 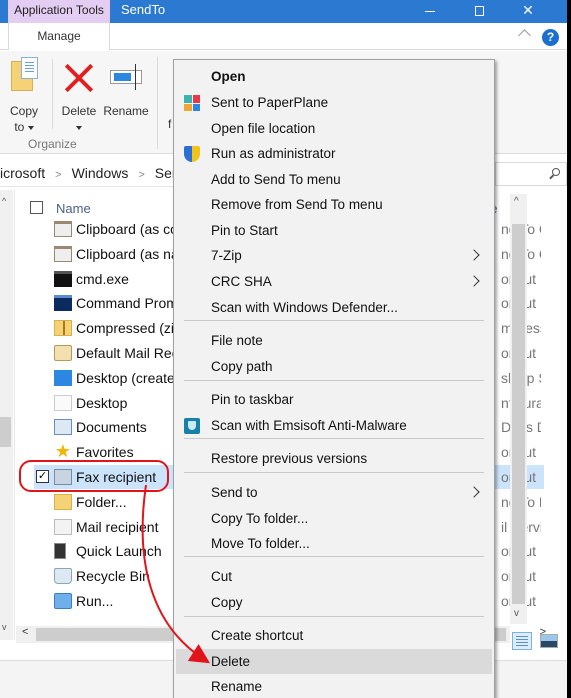 I want to click on menu-item-add-to-send-to-menu: Add to Send To menu, so click(x=334, y=179).